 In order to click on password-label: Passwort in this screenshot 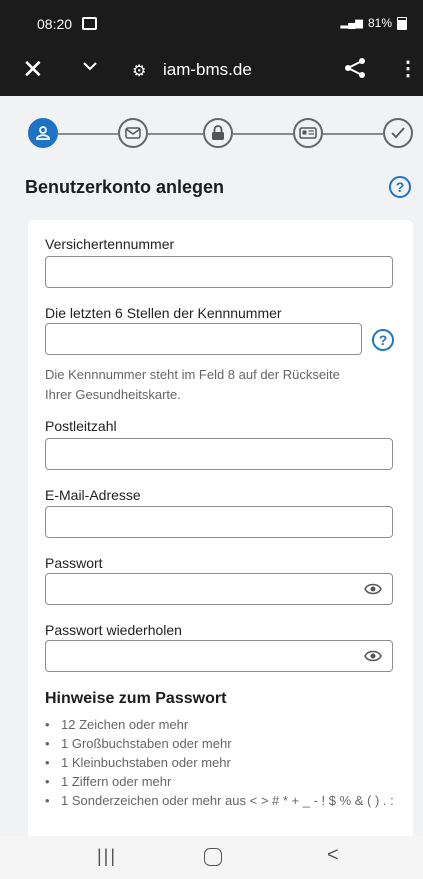, I will do `click(74, 563)`.